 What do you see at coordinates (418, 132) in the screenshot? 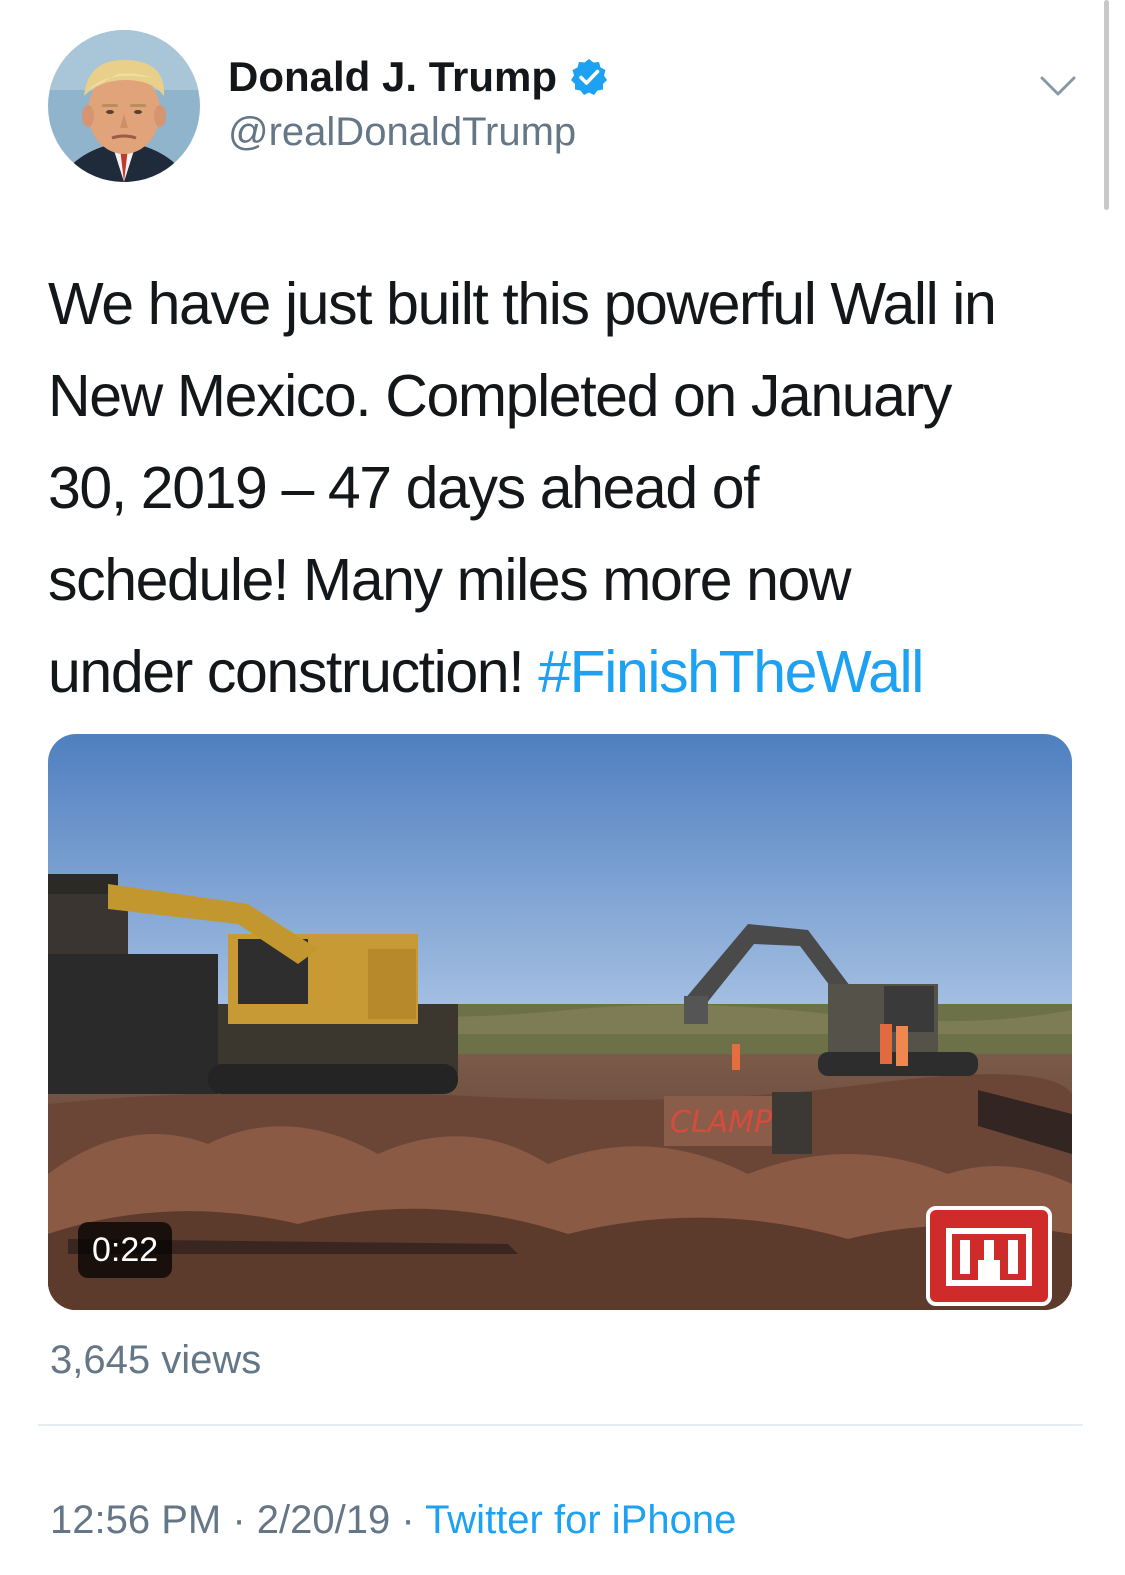
I see `user-handle: @realDonaldTrump` at bounding box center [418, 132].